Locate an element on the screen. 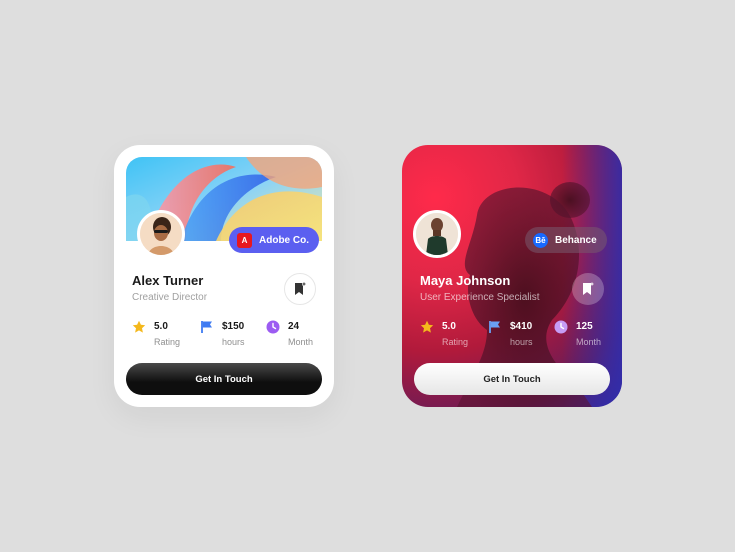  stats-row: 5.0 Rating $150 hours 24 Month is located at coordinates (227, 336).